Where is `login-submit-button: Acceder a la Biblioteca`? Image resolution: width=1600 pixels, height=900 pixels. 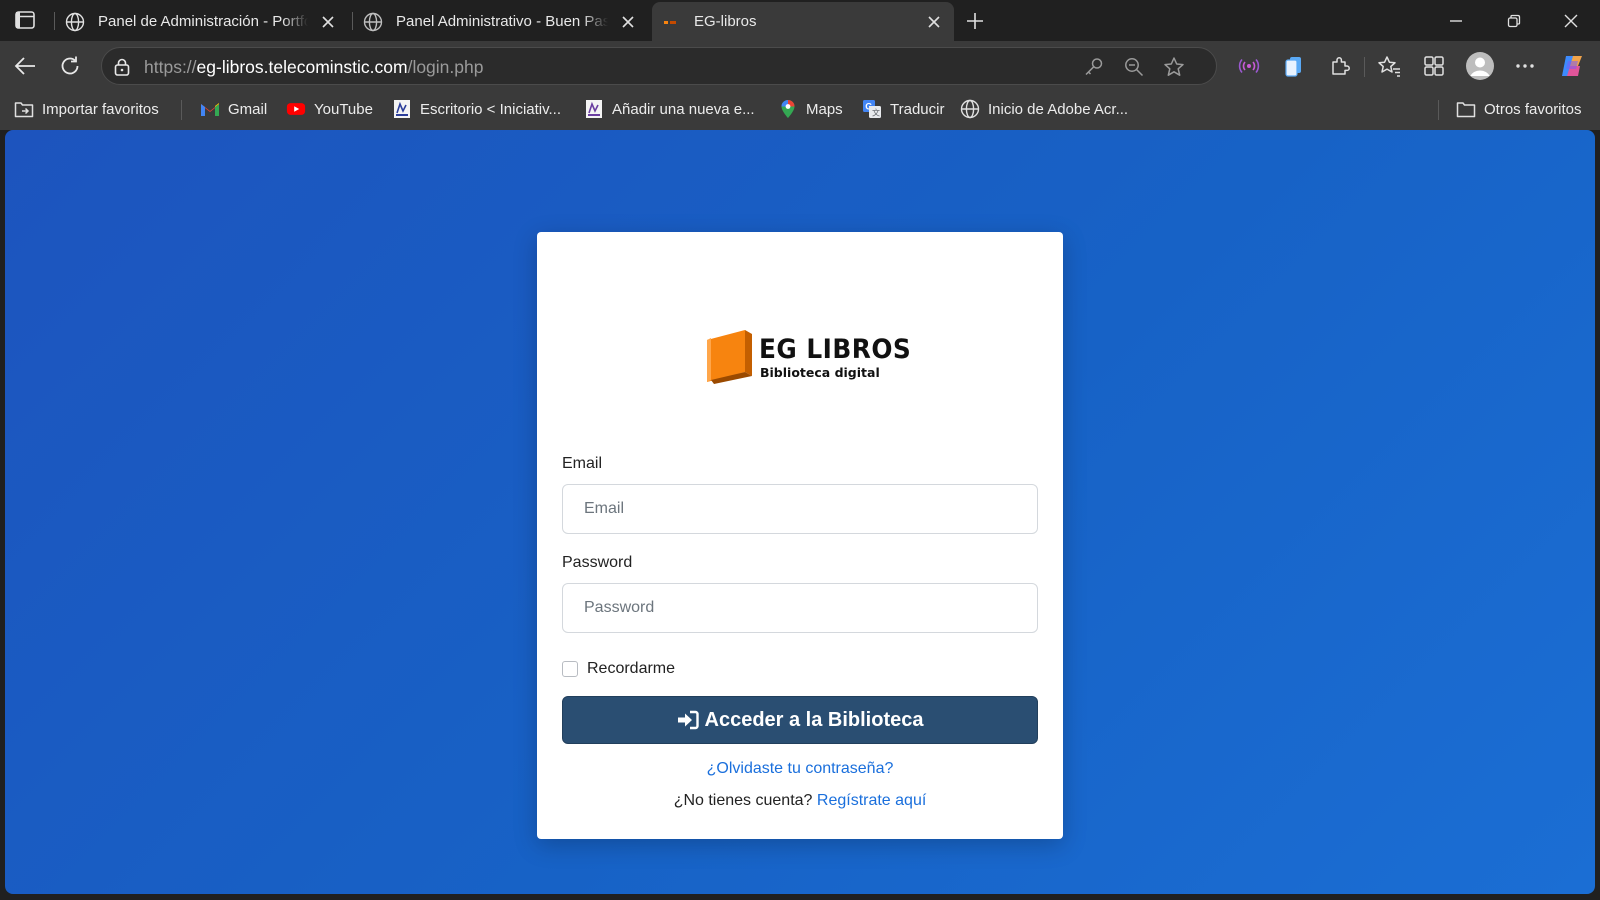 login-submit-button: Acceder a la Biblioteca is located at coordinates (800, 720).